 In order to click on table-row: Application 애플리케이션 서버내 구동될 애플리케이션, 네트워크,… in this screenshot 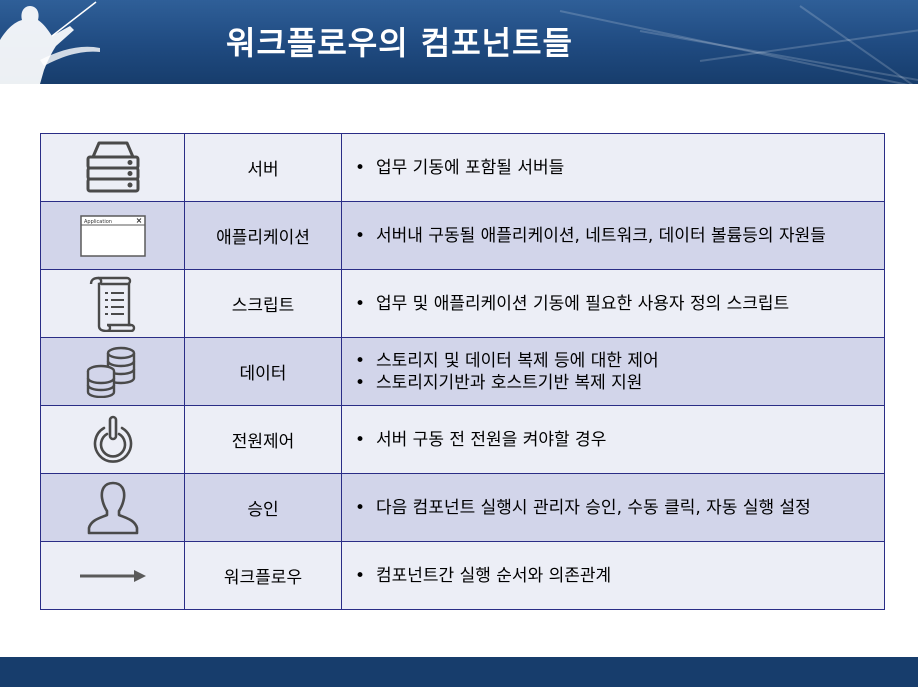, I will do `click(462, 235)`.